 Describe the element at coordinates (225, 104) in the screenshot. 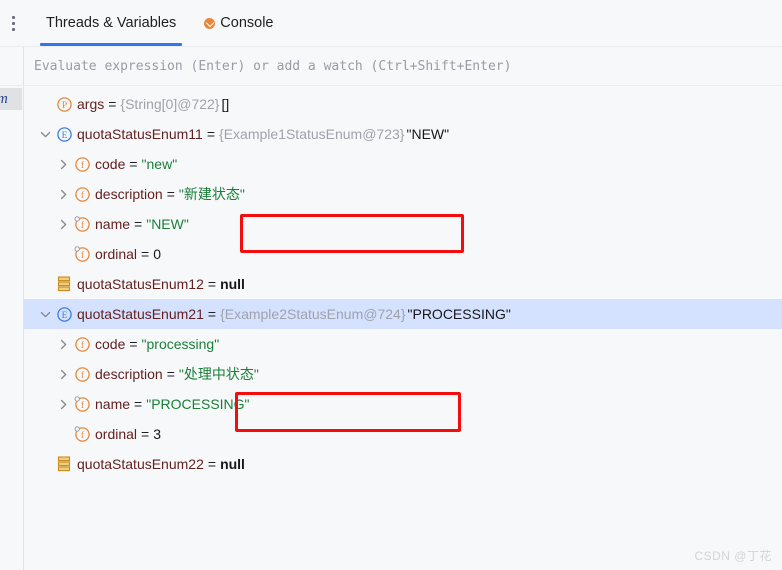

I see `variable-value: []` at that location.